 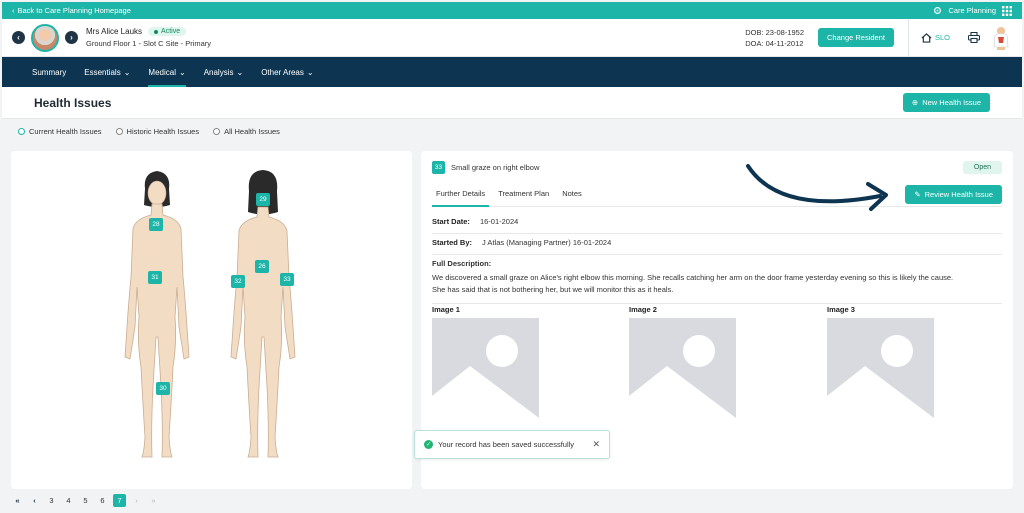 I want to click on page-5: 5, so click(x=85, y=500).